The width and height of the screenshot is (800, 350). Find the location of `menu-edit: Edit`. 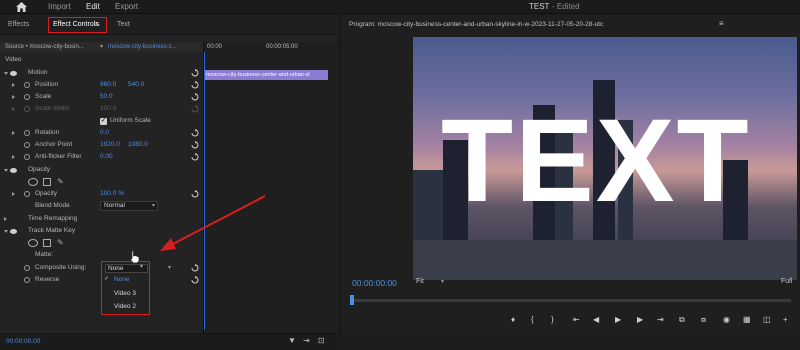

menu-edit: Edit is located at coordinates (93, 6).